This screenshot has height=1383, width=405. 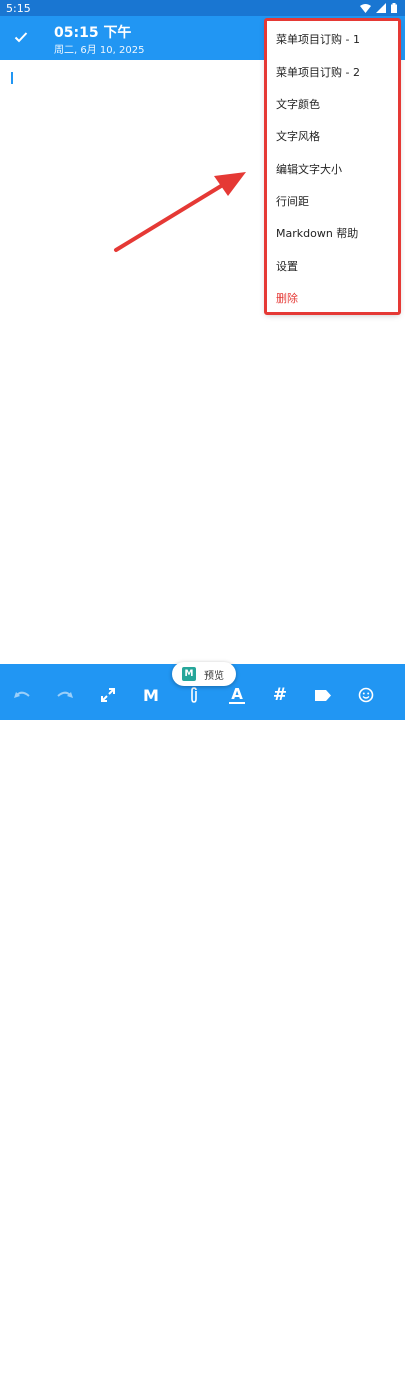 What do you see at coordinates (381, 8) in the screenshot?
I see `signal-icon` at bounding box center [381, 8].